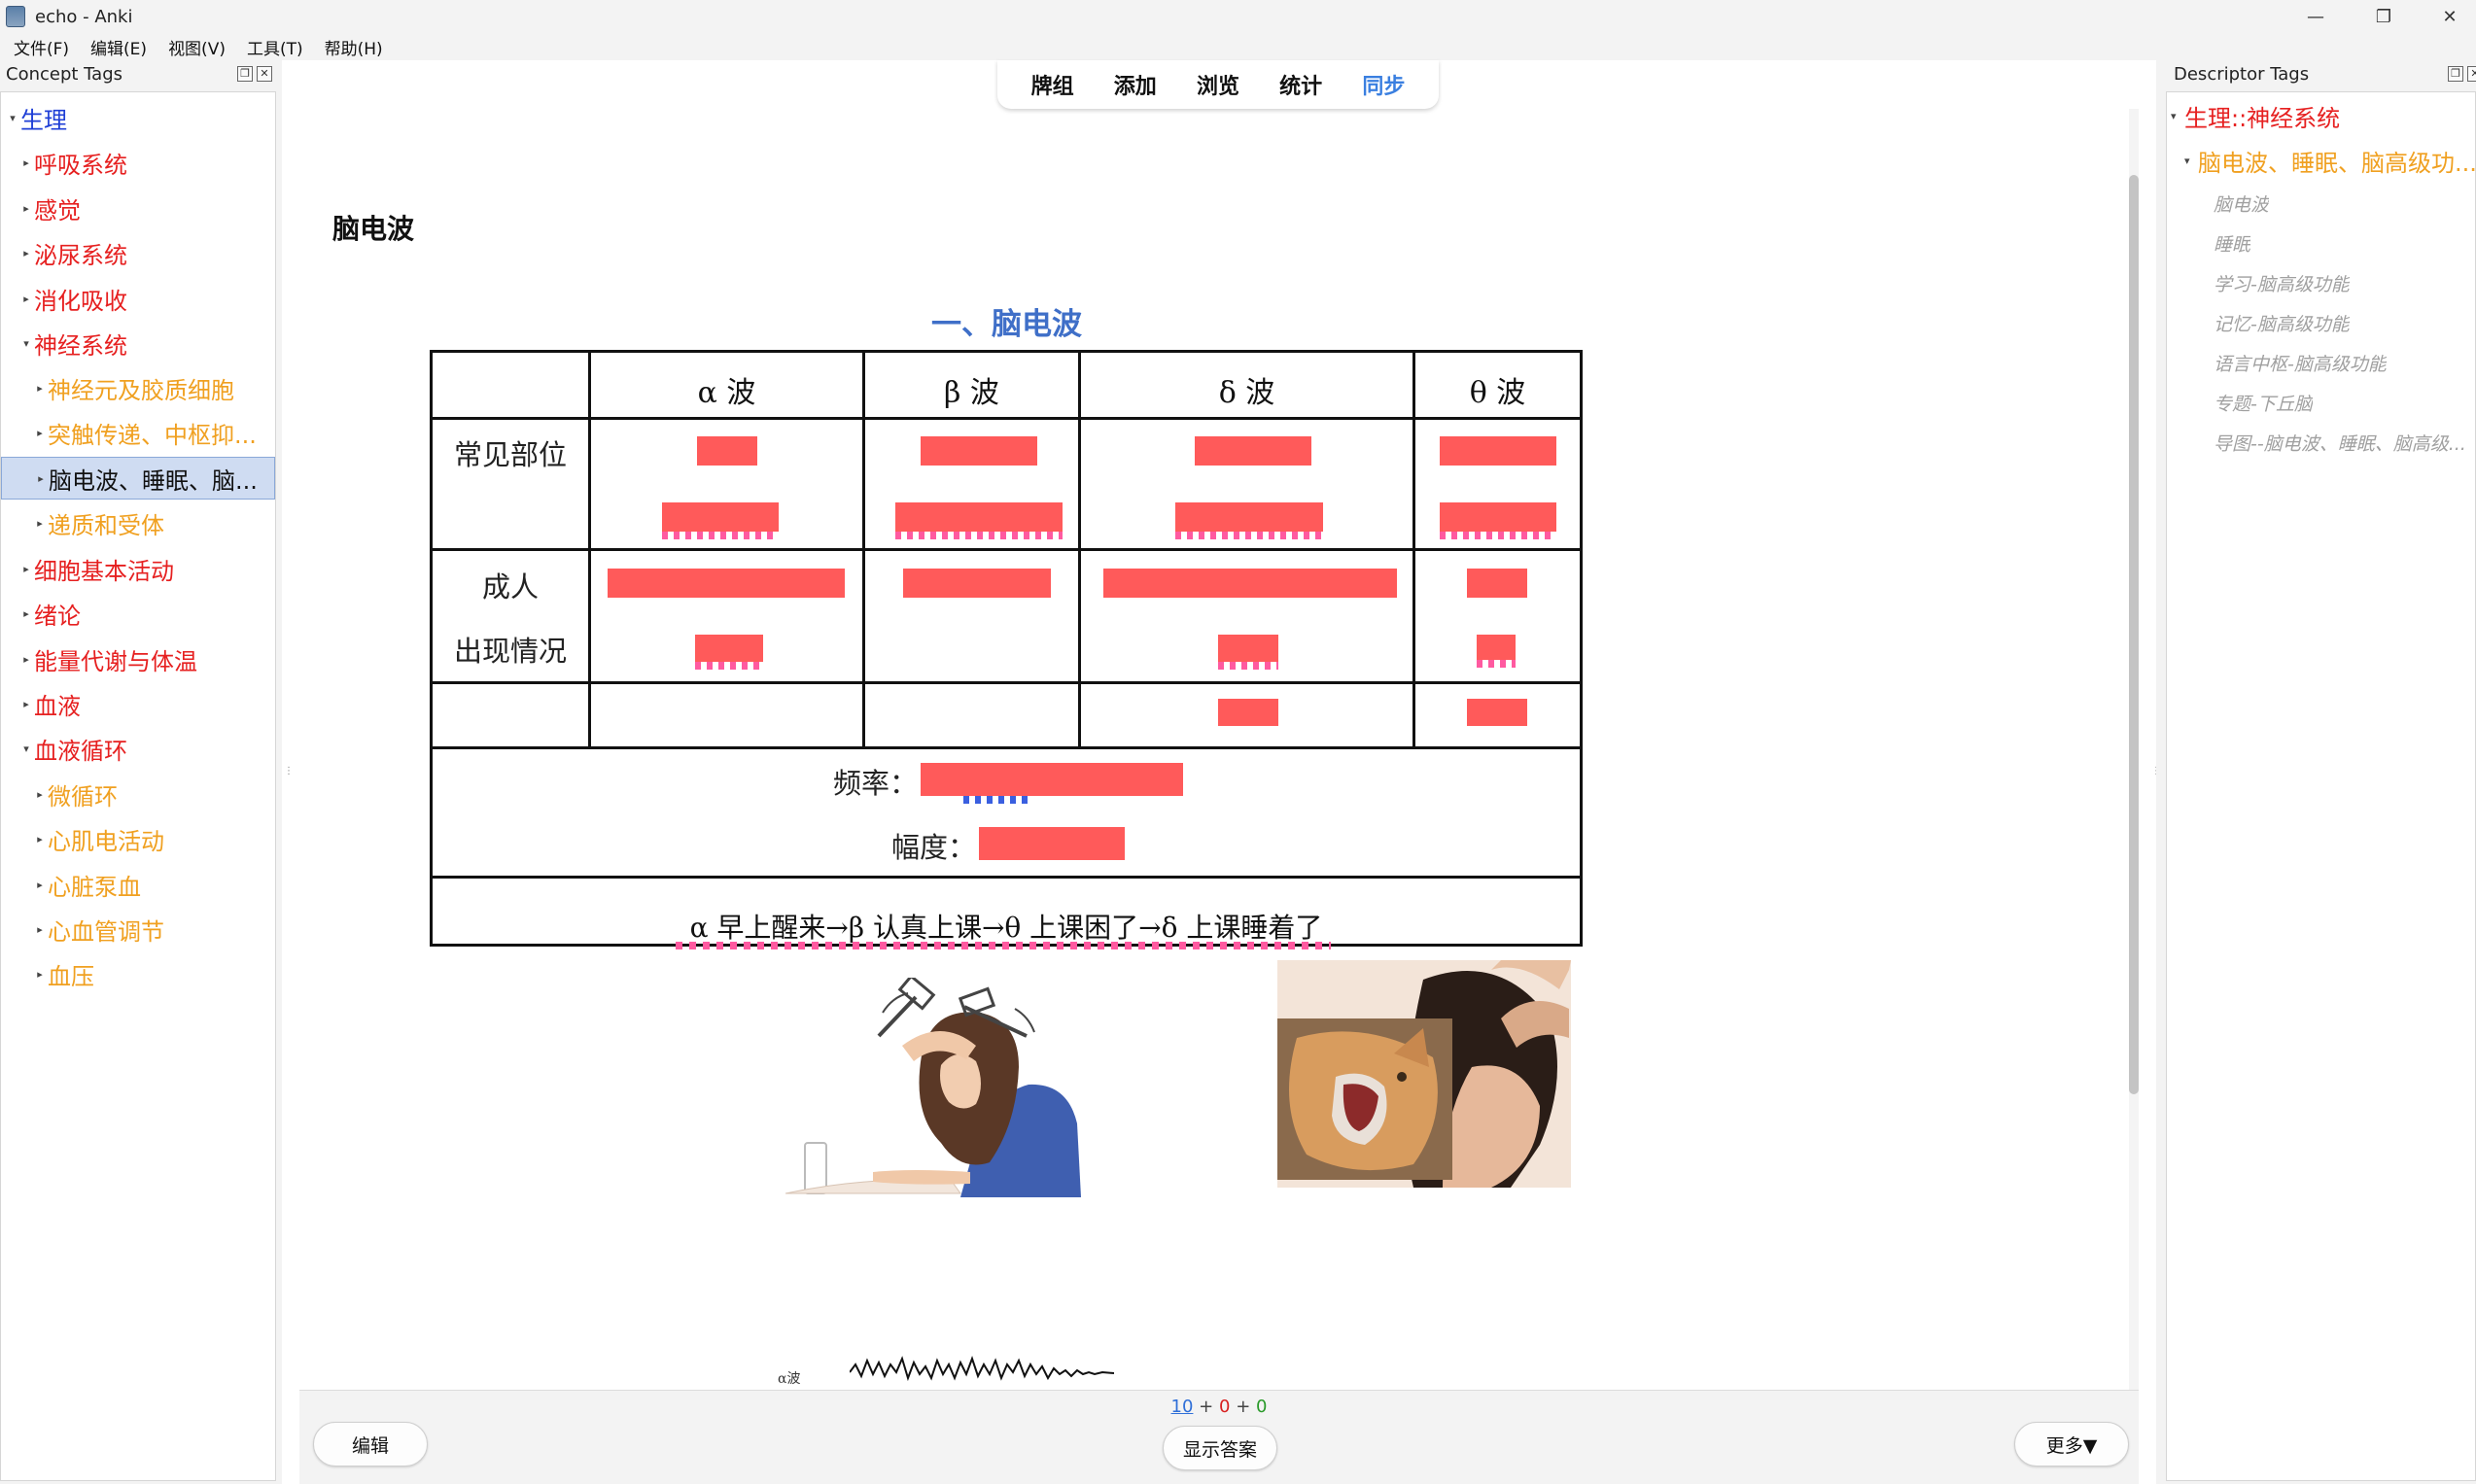 The height and width of the screenshot is (1484, 2476). What do you see at coordinates (138, 929) in the screenshot?
I see `tree-item: ▸ 心血管调节` at bounding box center [138, 929].